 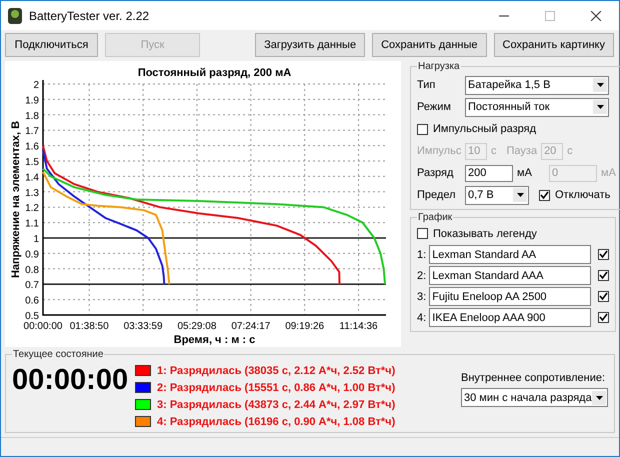 I want to click on y-tick-label: 1.3, so click(x=32, y=193).